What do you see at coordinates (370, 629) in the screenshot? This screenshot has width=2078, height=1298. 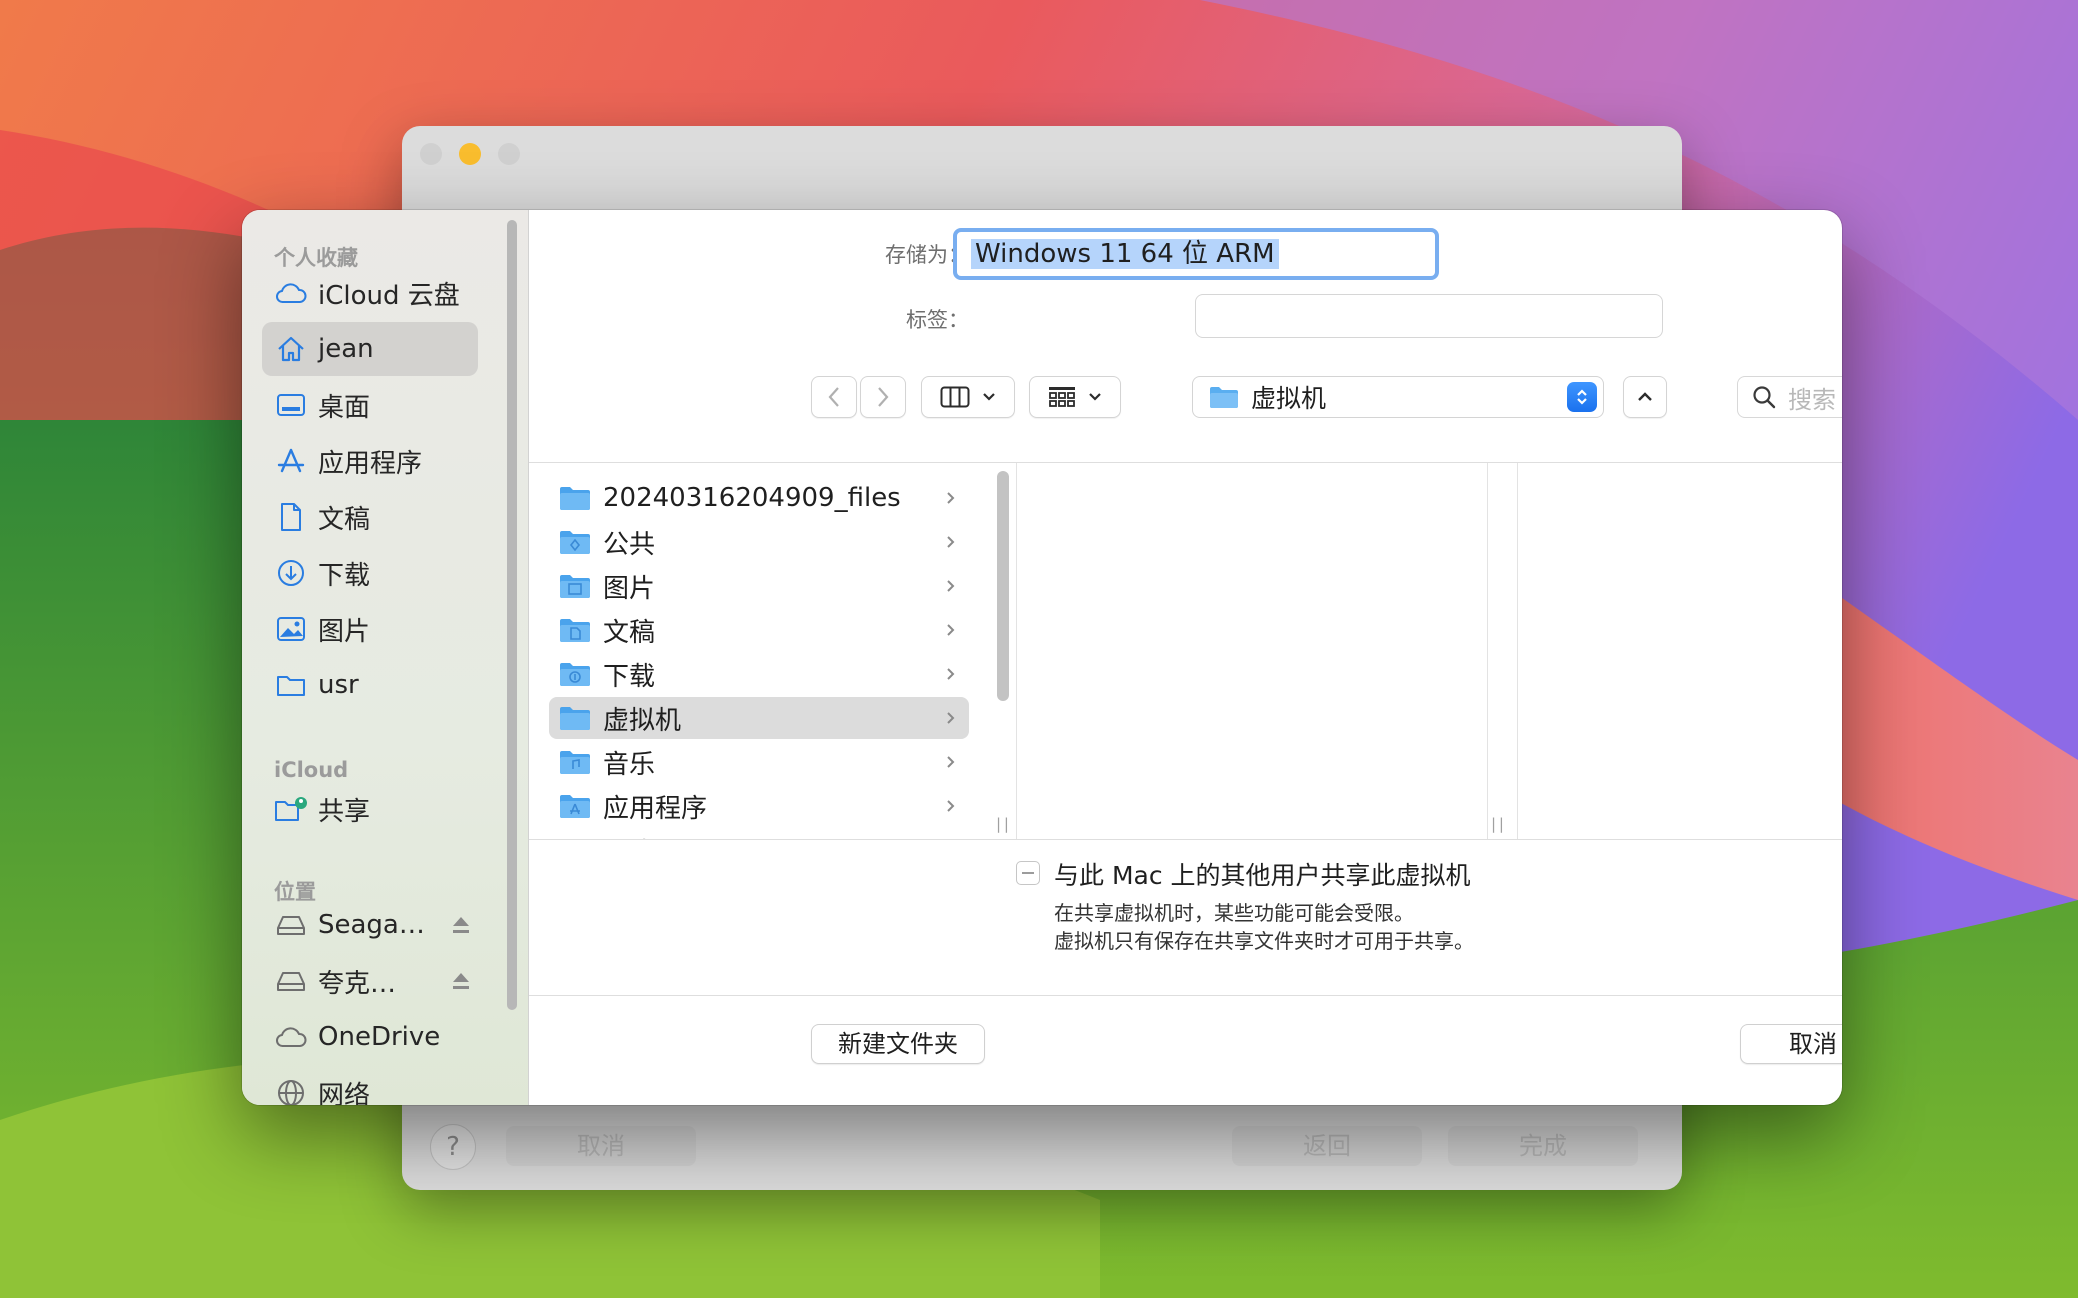 I see `sidebar-item-pictures: 图片` at bounding box center [370, 629].